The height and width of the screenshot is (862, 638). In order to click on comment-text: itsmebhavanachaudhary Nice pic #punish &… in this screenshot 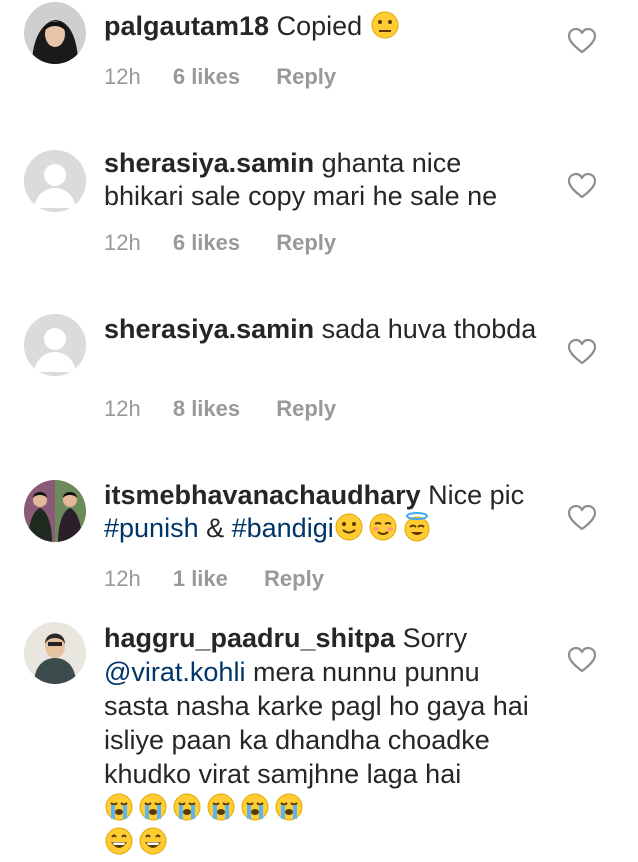, I will do `click(324, 512)`.